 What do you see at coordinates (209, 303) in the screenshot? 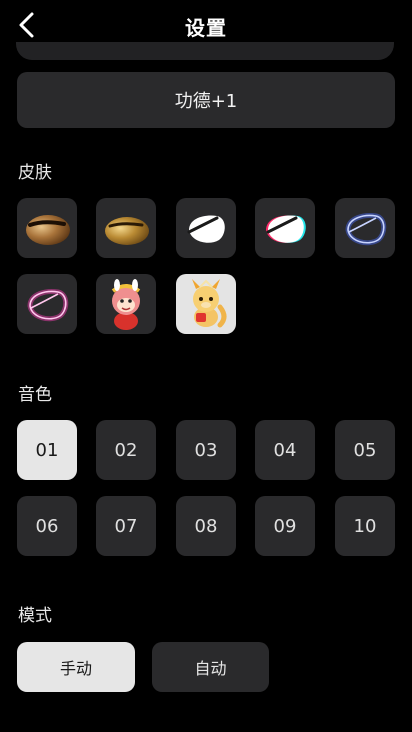
I see `dragon-character-icon` at bounding box center [209, 303].